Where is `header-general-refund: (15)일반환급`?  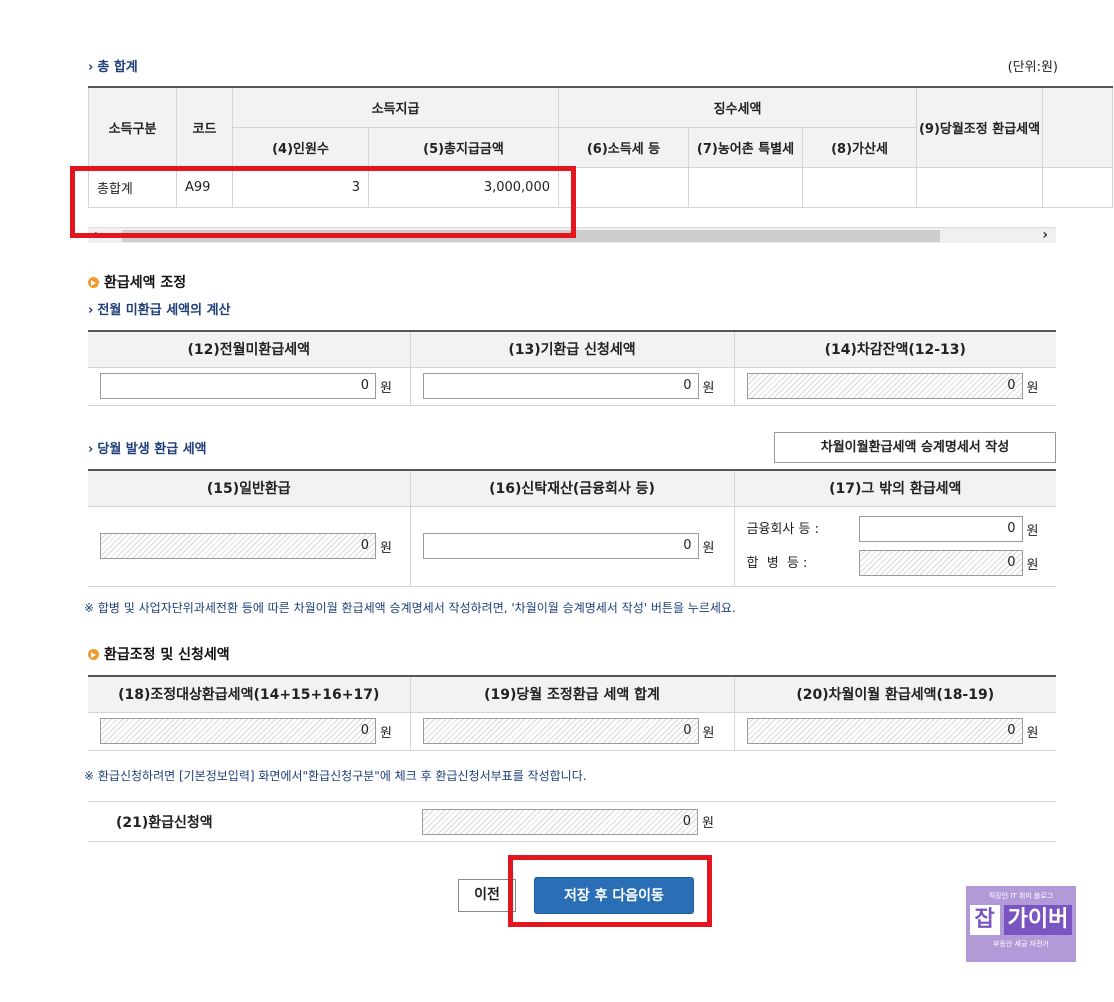 header-general-refund: (15)일반환급 is located at coordinates (249, 488).